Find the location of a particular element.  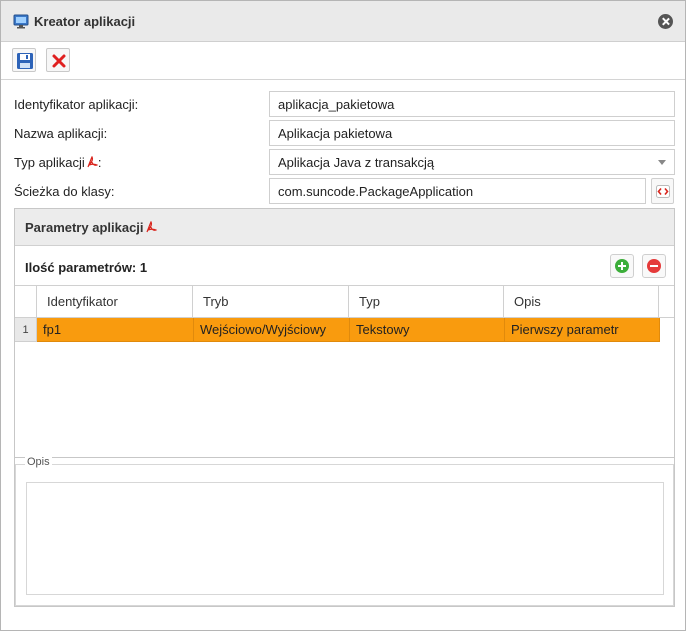

parameters-count-row: Ilość parametrów: 1 is located at coordinates (344, 265).